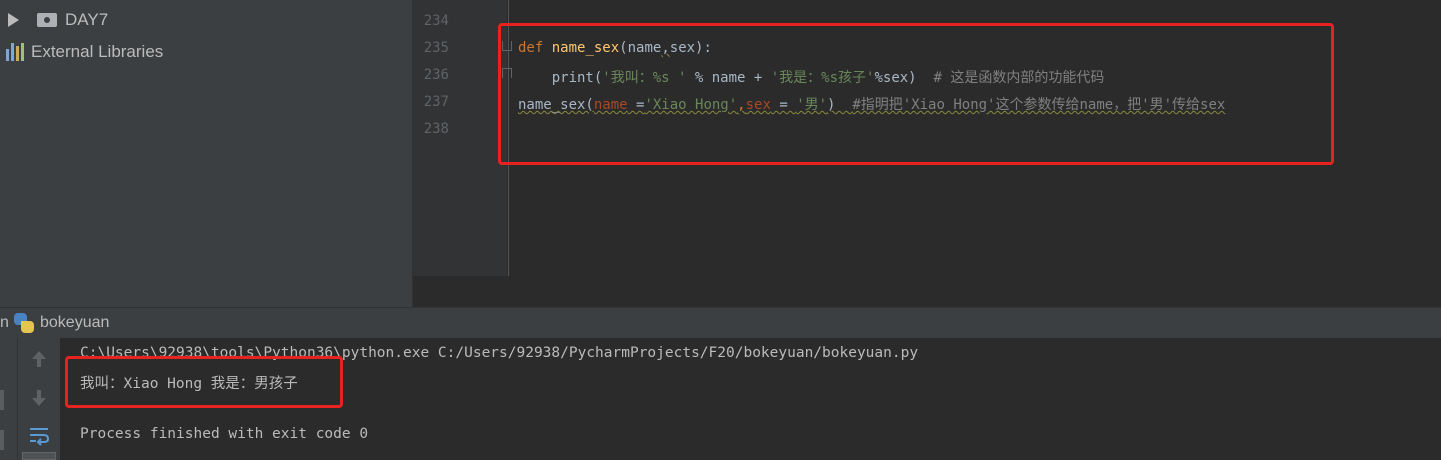  Describe the element at coordinates (436, 129) in the screenshot. I see `line-number: 238` at that location.